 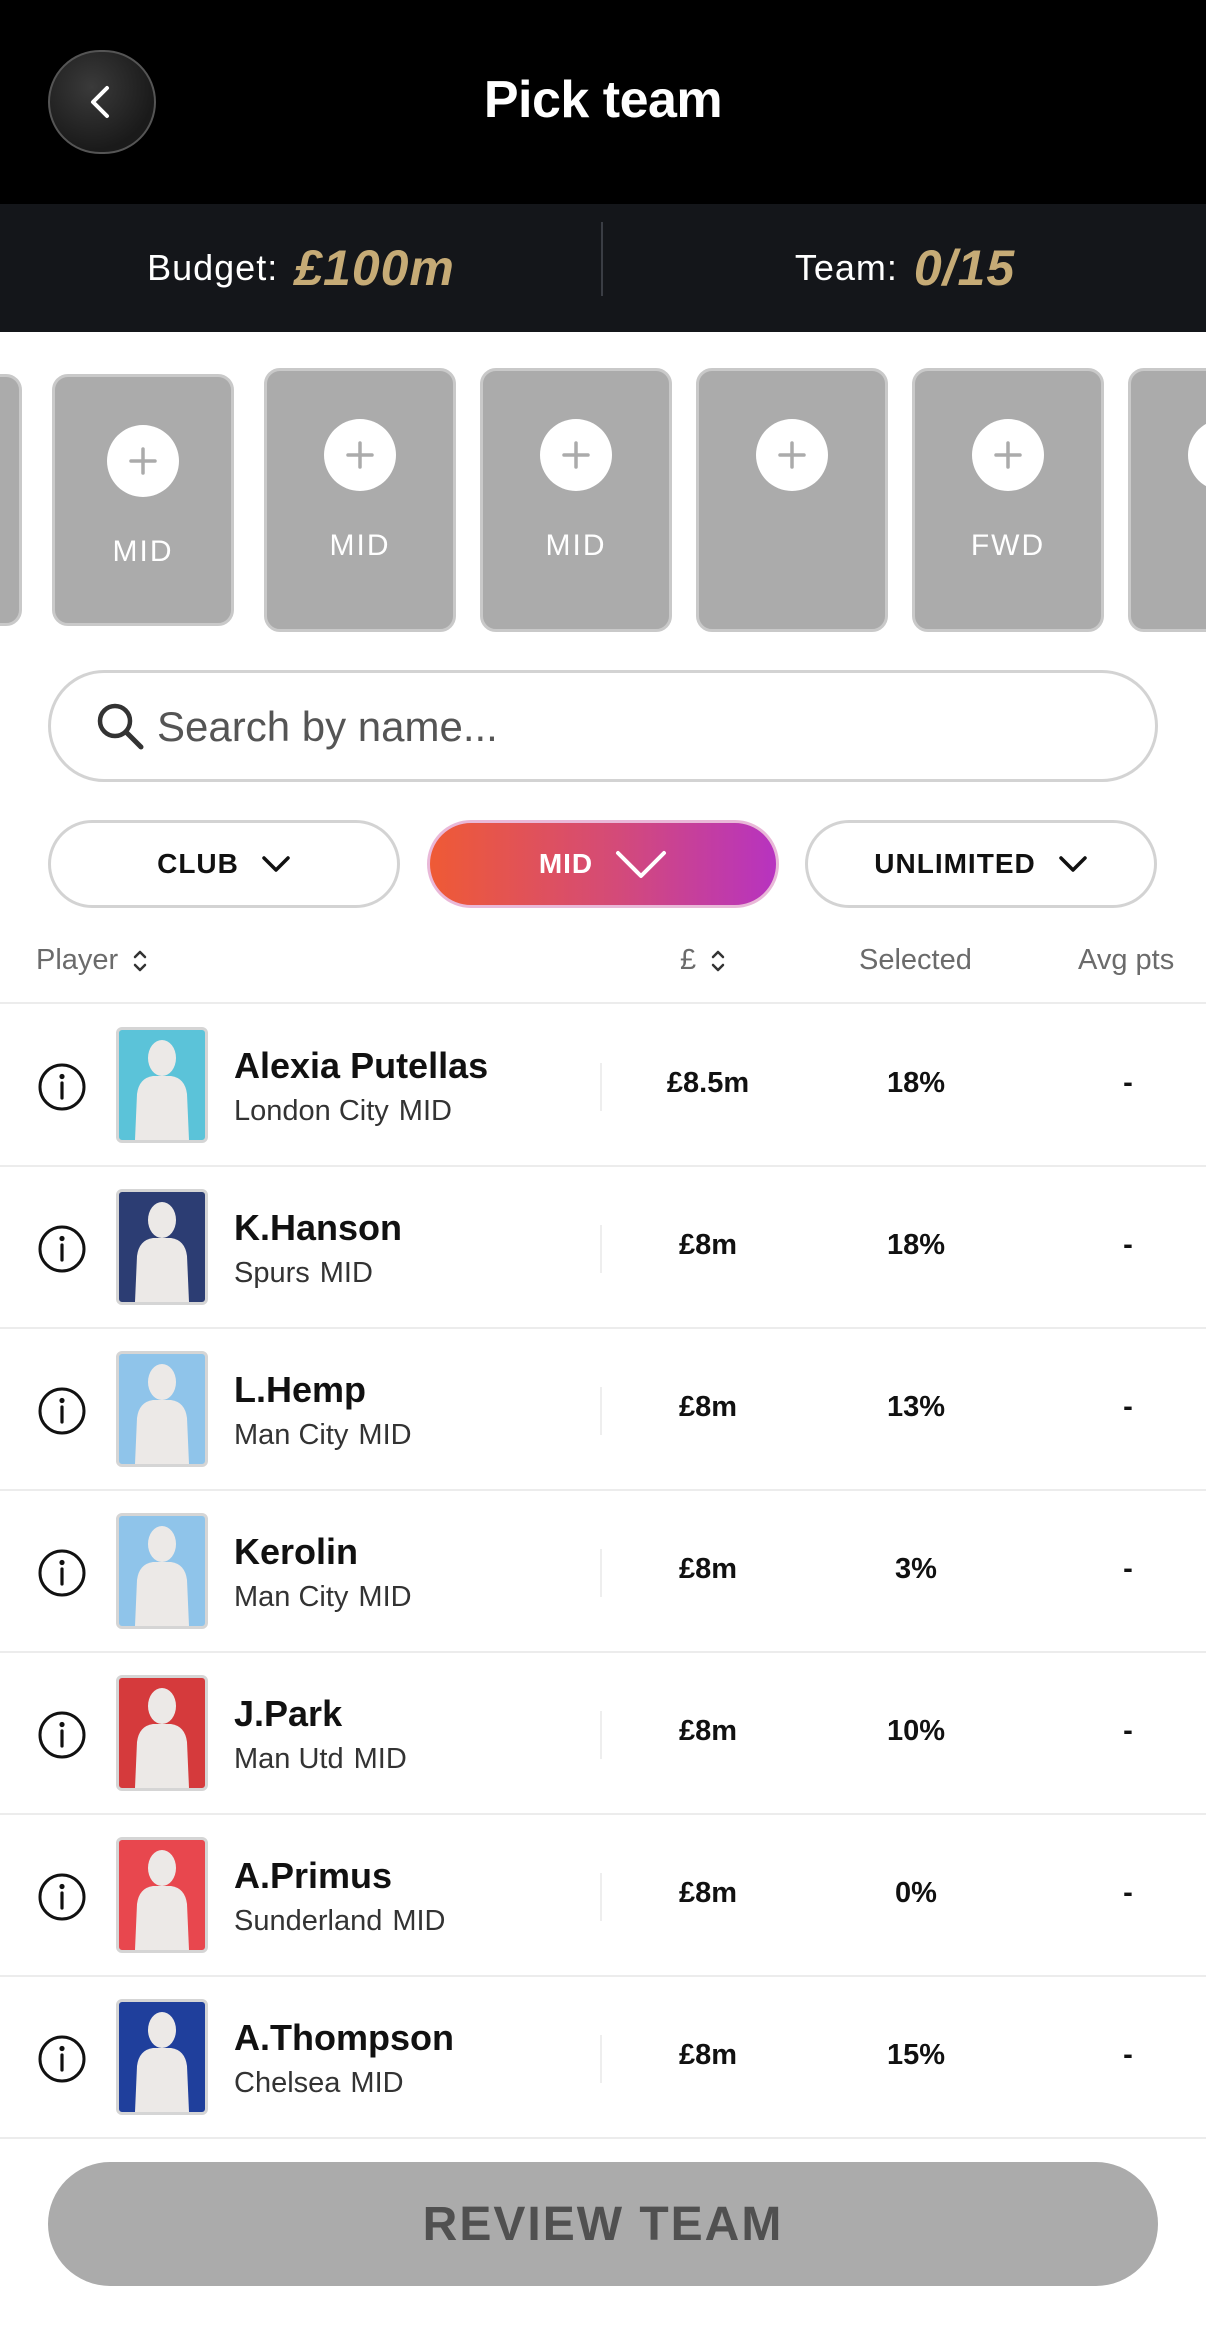 I want to click on sort-price: £, so click(x=703, y=960).